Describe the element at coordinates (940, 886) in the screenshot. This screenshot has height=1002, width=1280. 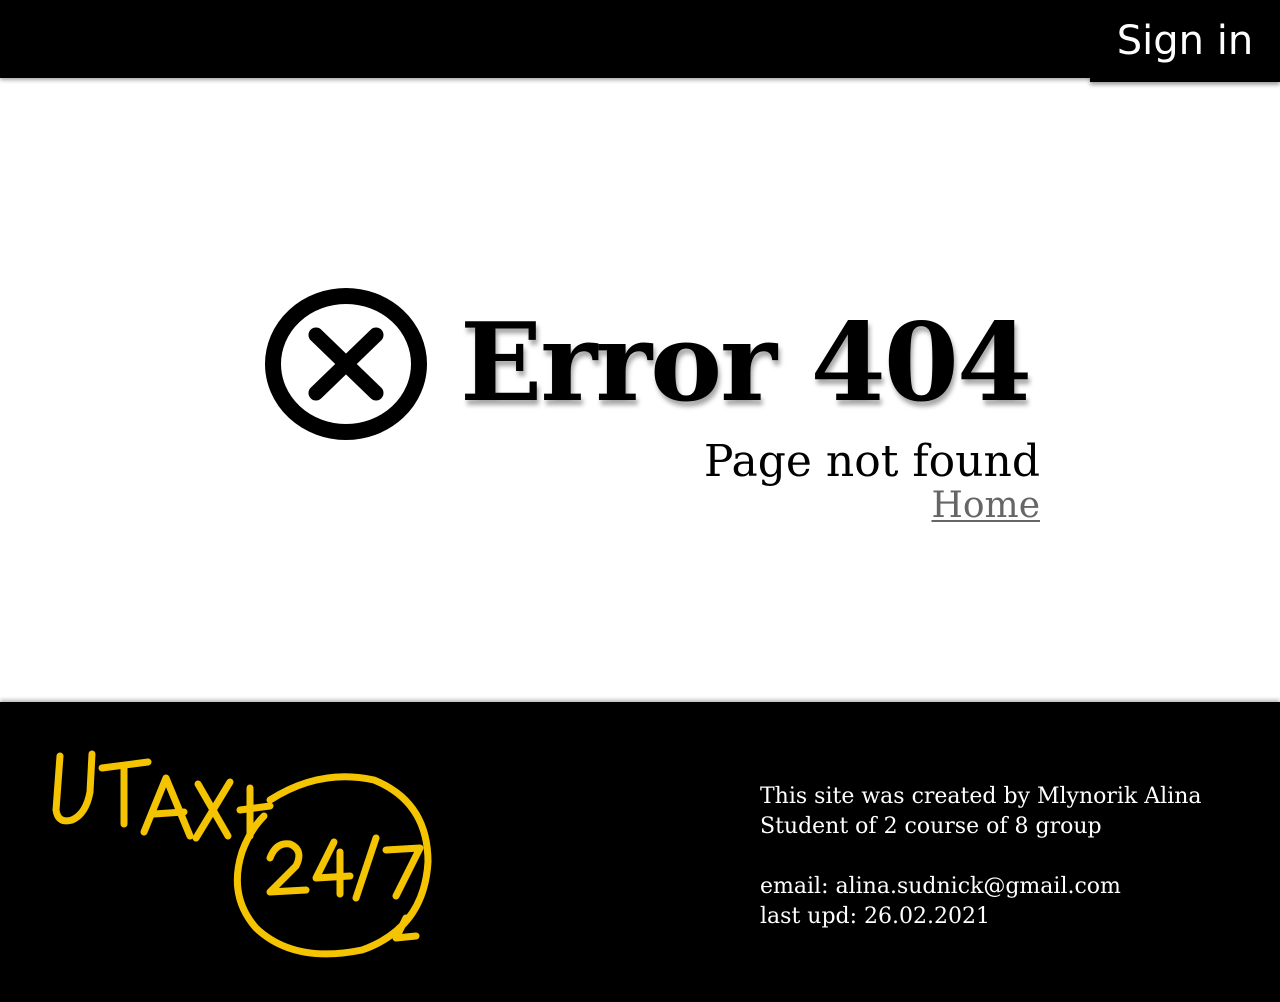
I see `email-line: email: alina.sudnick@gmail.com` at that location.